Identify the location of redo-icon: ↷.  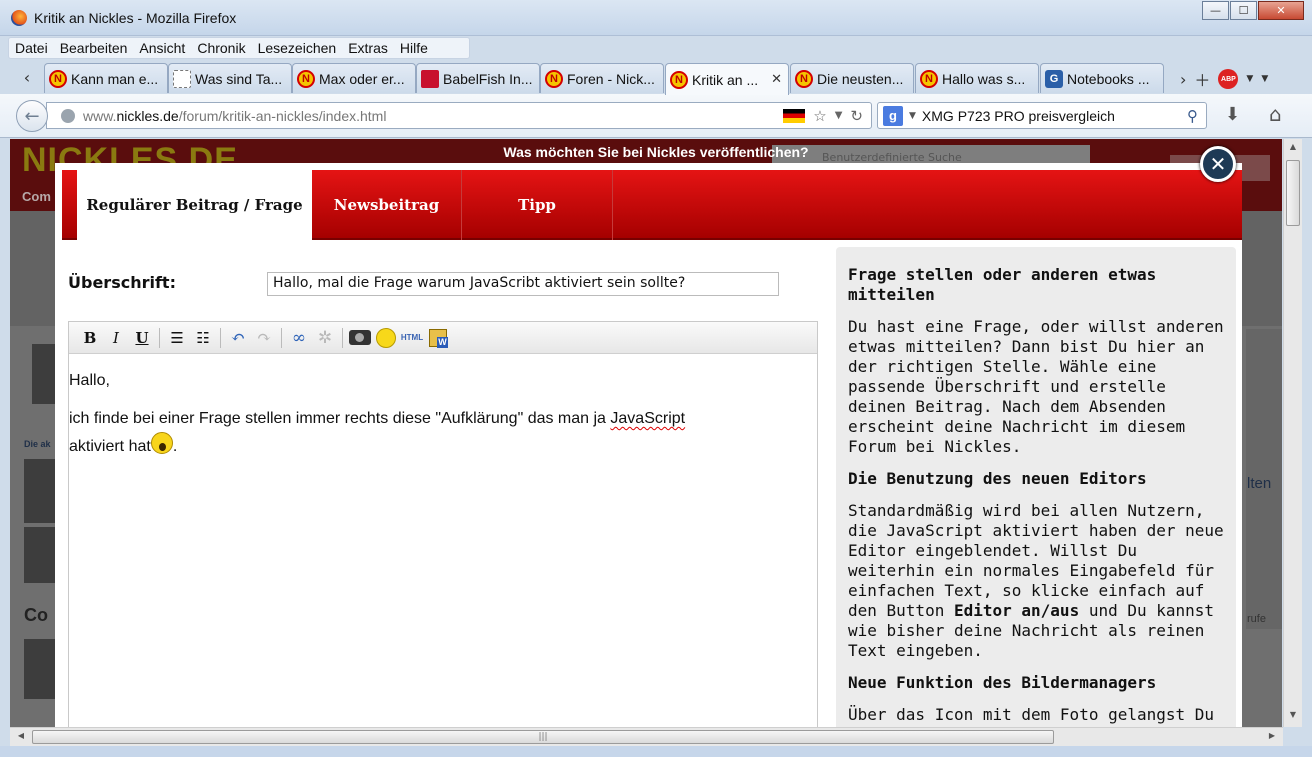
(264, 338).